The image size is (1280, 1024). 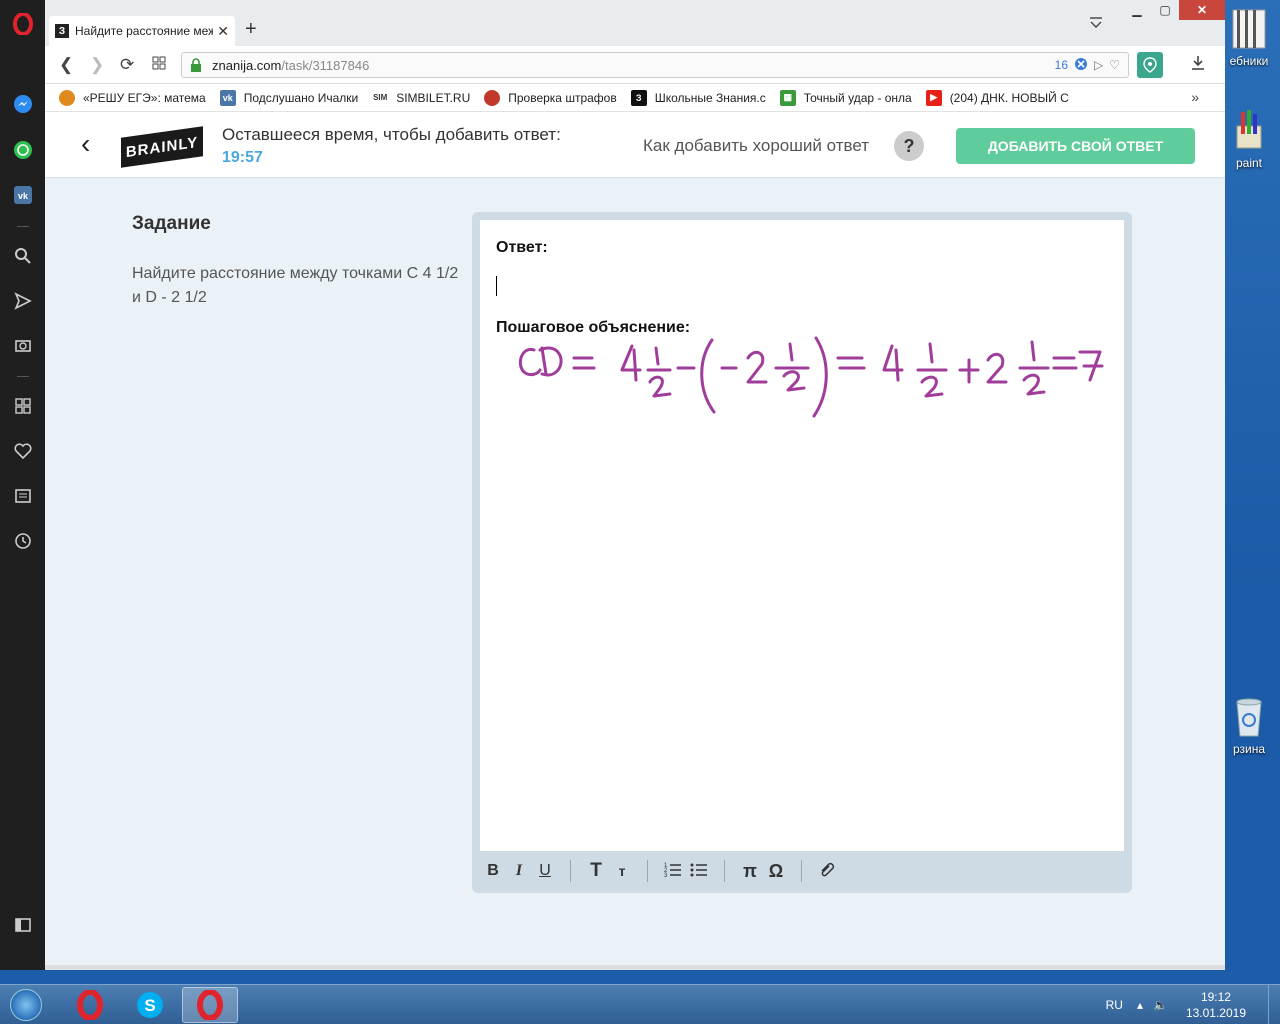 I want to click on search-icon, so click(x=23, y=256).